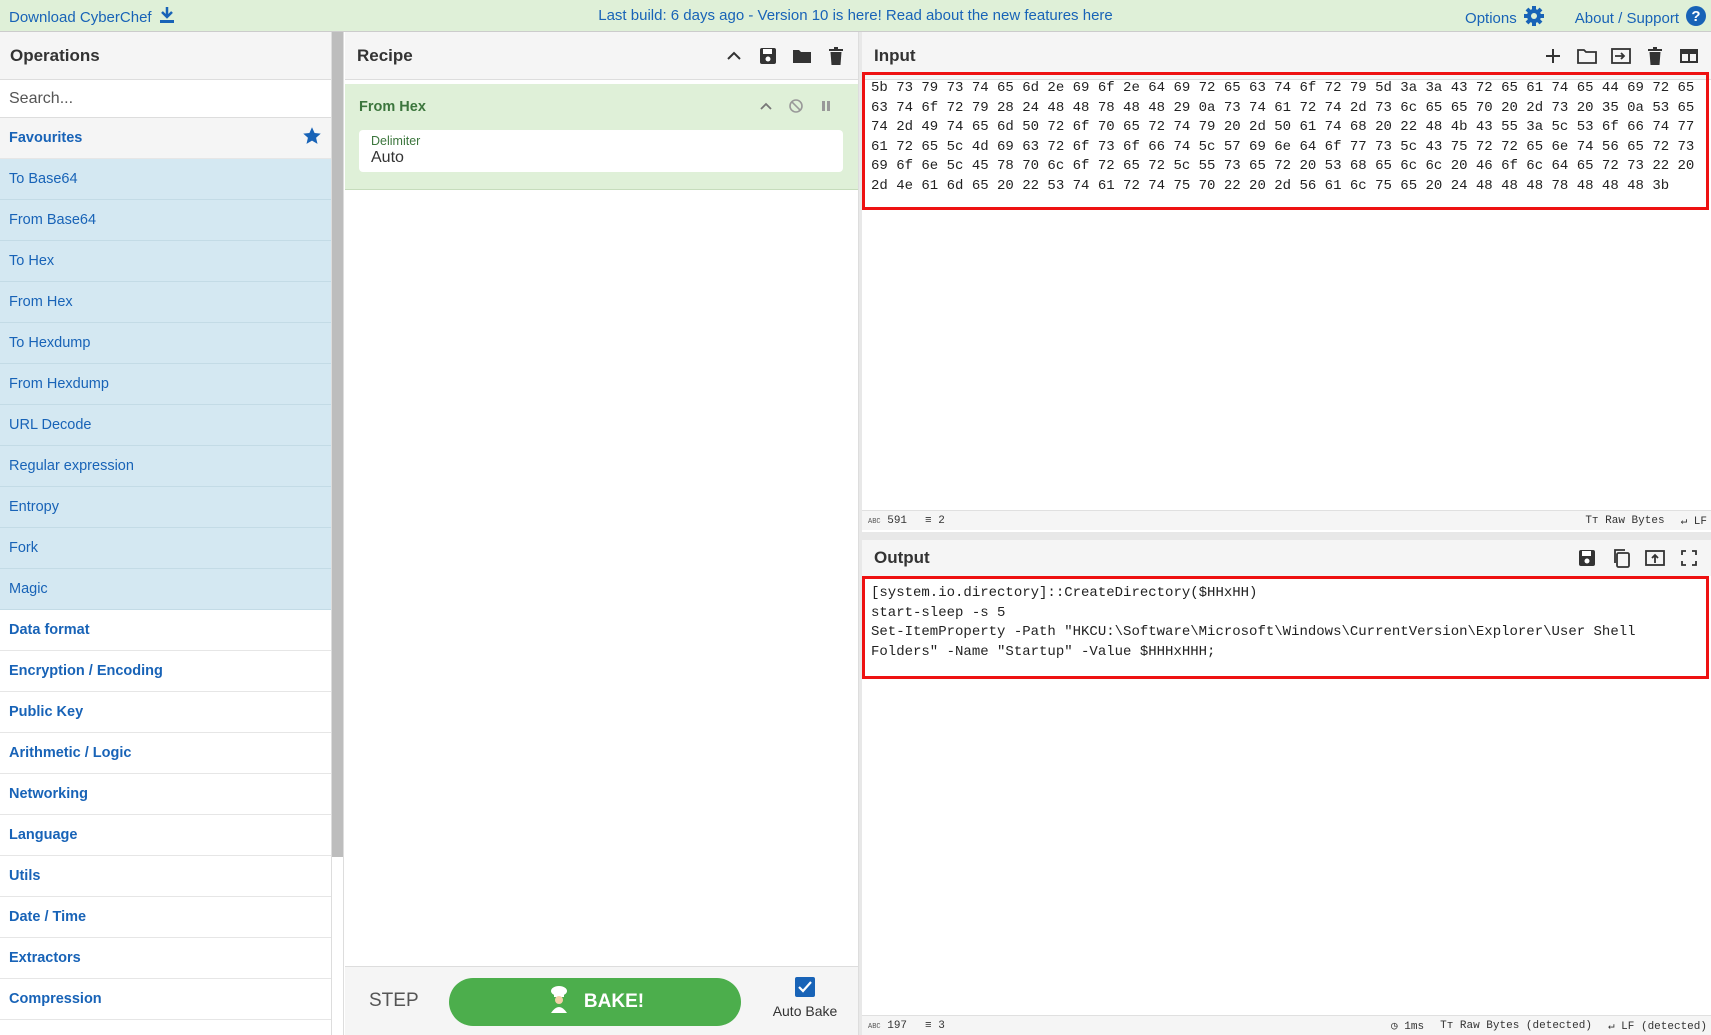 The image size is (1711, 1035). Describe the element at coordinates (595, 1002) in the screenshot. I see `bake-button: BAKE!` at that location.